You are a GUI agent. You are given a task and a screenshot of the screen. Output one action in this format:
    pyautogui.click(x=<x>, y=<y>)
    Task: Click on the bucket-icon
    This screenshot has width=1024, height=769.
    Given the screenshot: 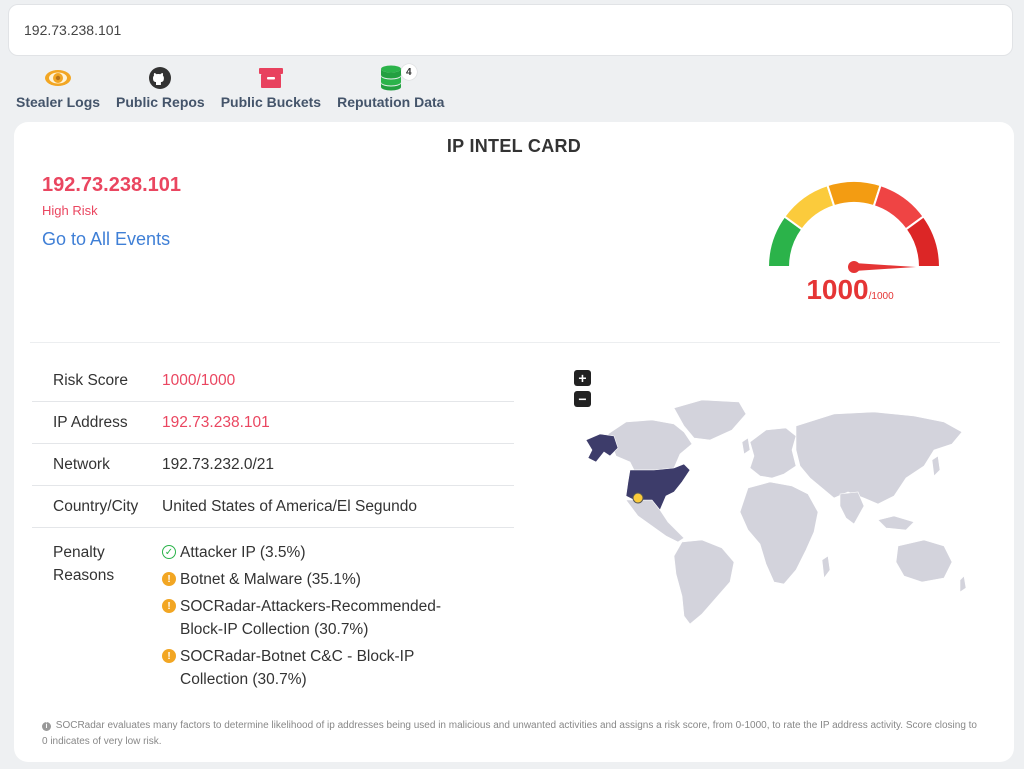 What is the action you would take?
    pyautogui.click(x=271, y=78)
    